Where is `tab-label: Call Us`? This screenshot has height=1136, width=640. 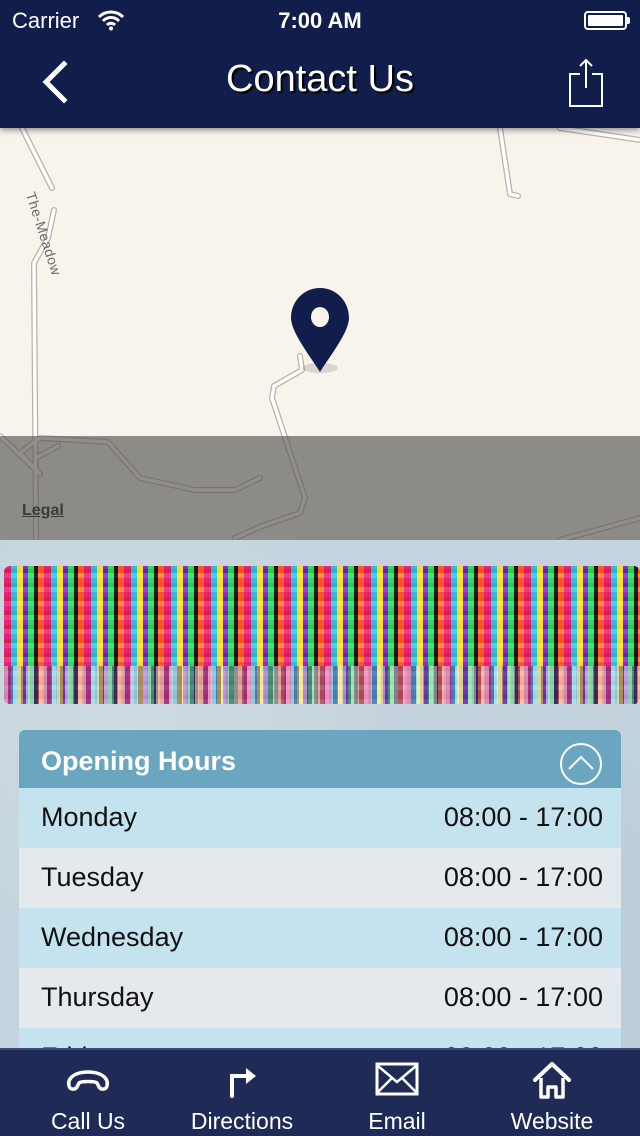
tab-label: Call Us is located at coordinates (88, 1121).